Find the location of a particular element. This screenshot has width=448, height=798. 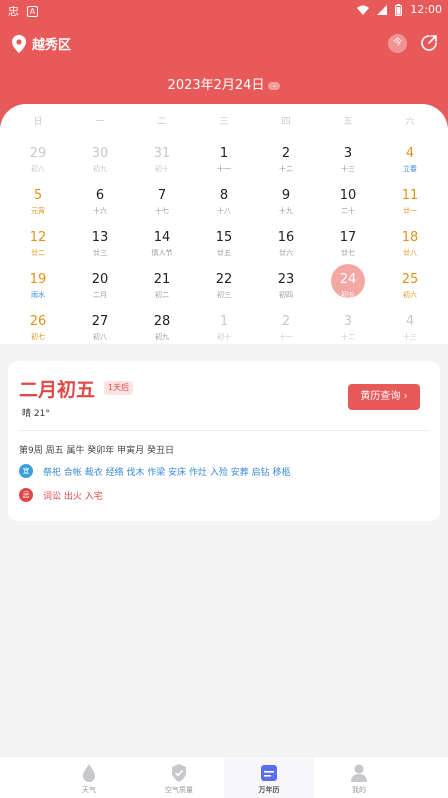

day-number: 11 is located at coordinates (410, 195).